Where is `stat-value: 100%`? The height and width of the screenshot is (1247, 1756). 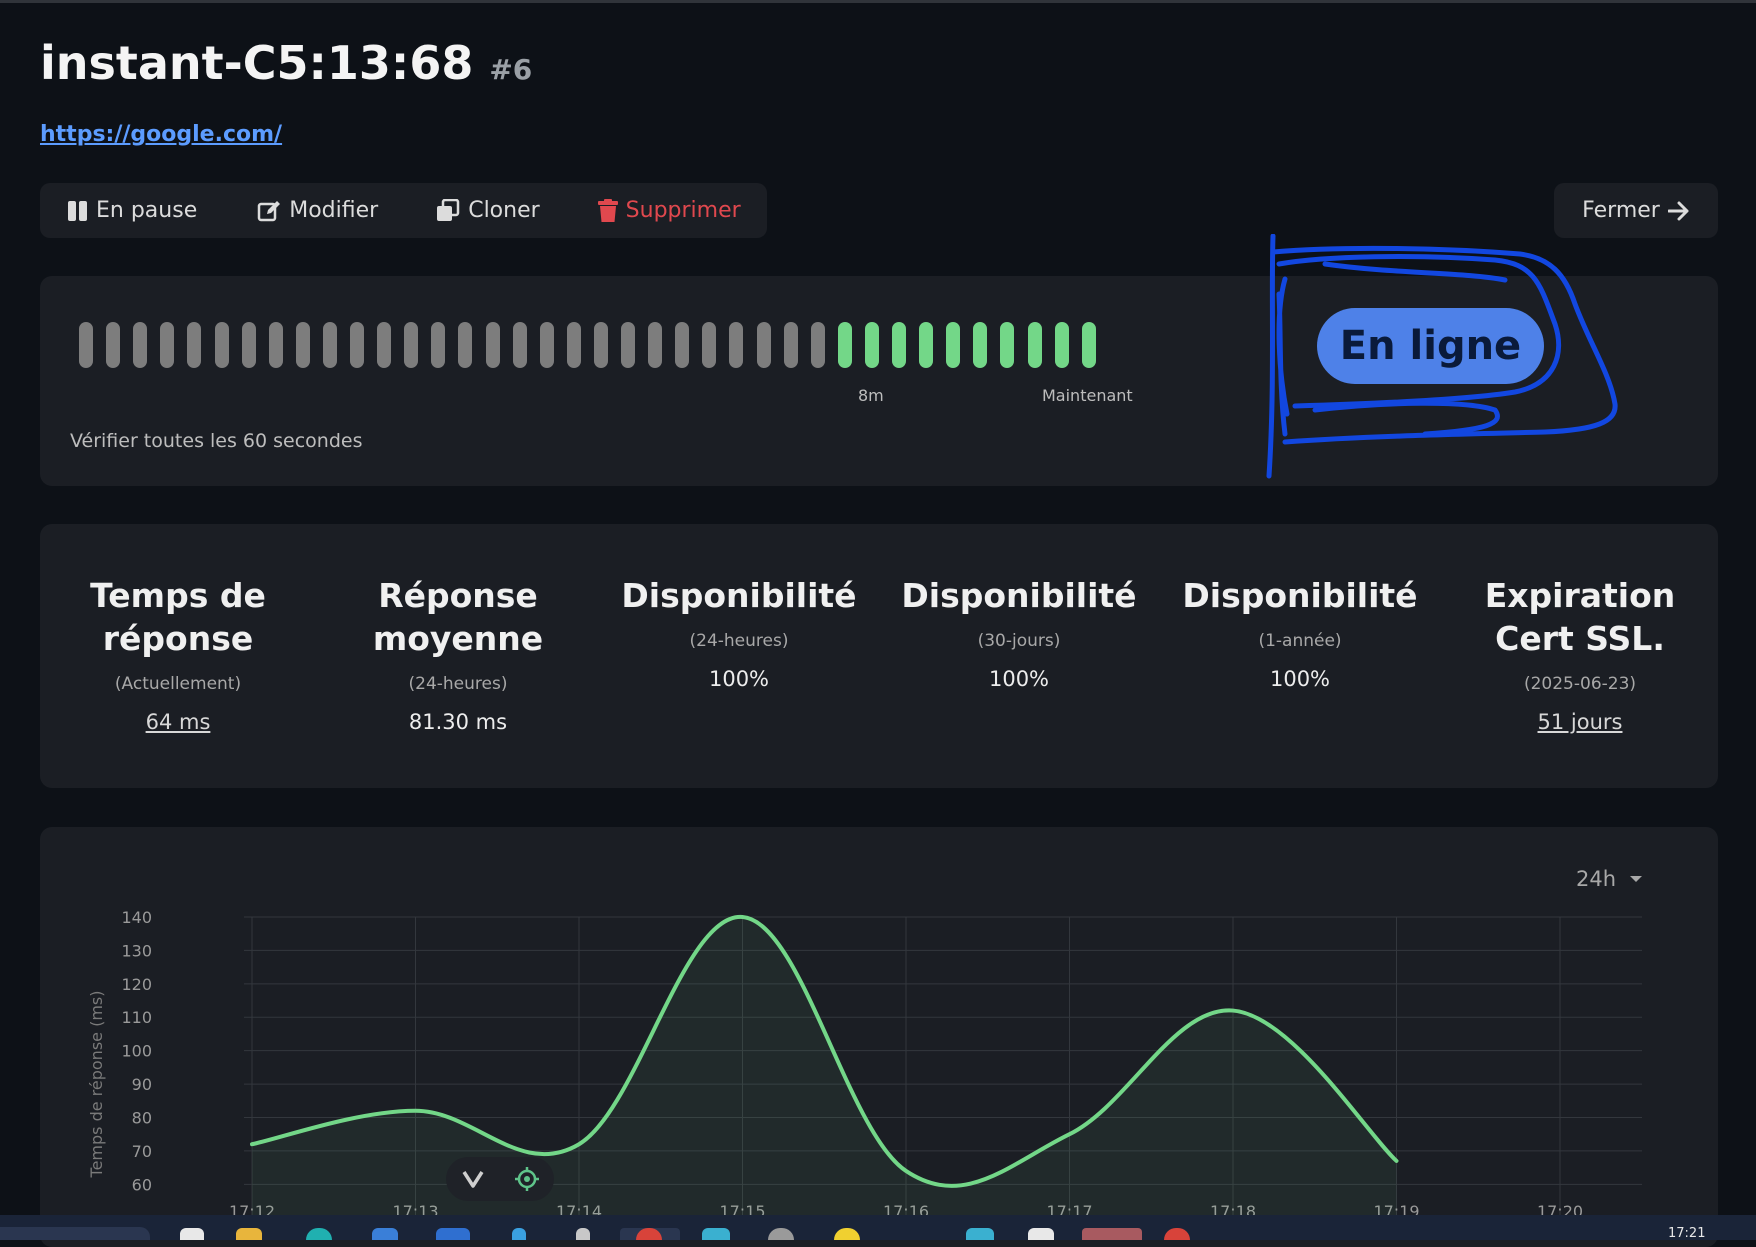 stat-value: 100% is located at coordinates (739, 679).